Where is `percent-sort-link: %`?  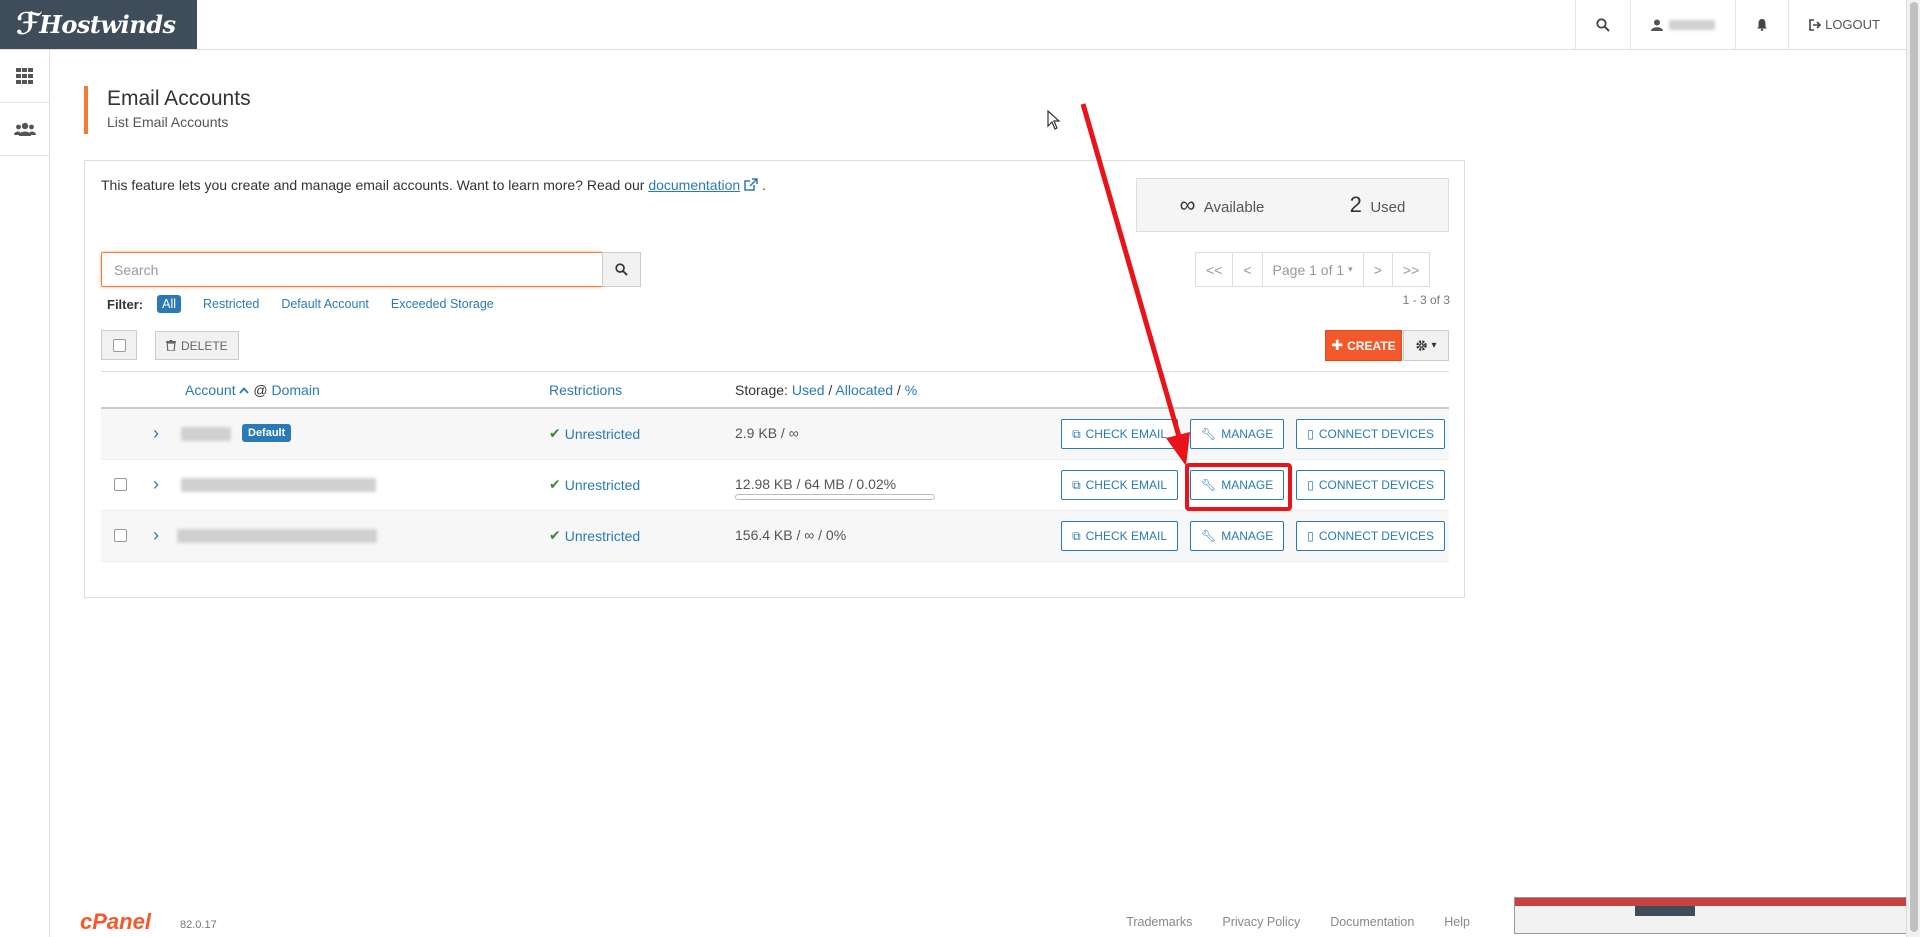
percent-sort-link: % is located at coordinates (911, 390).